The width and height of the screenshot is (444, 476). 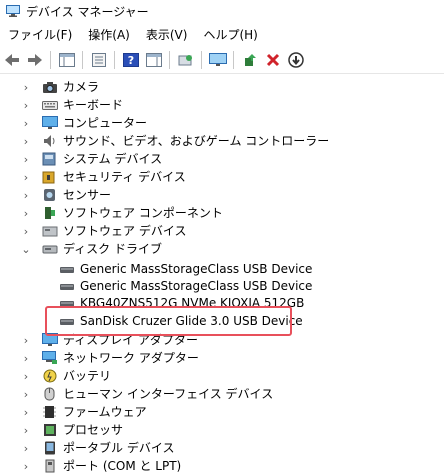 What do you see at coordinates (13, 11) in the screenshot?
I see `device-manager-icon` at bounding box center [13, 11].